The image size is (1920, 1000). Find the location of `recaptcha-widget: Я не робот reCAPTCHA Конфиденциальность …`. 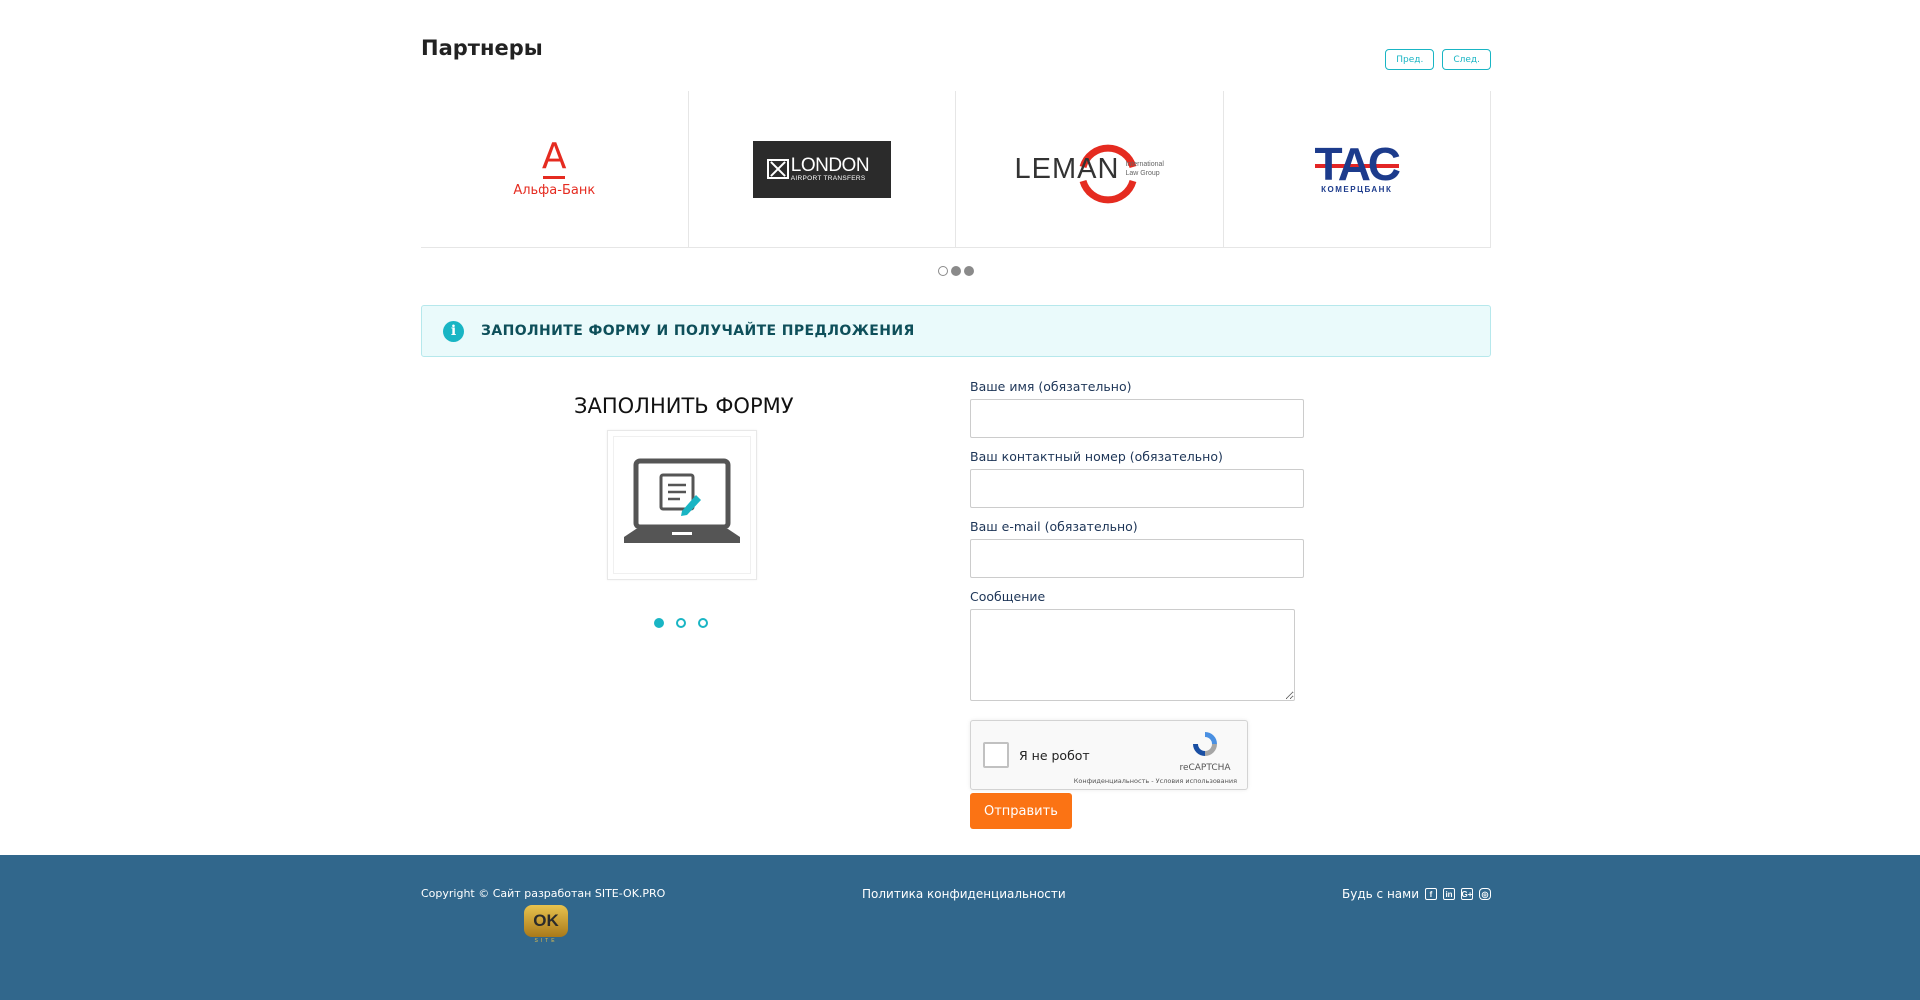

recaptcha-widget: Я не робот reCAPTCHA Конфиденциальность … is located at coordinates (1109, 755).